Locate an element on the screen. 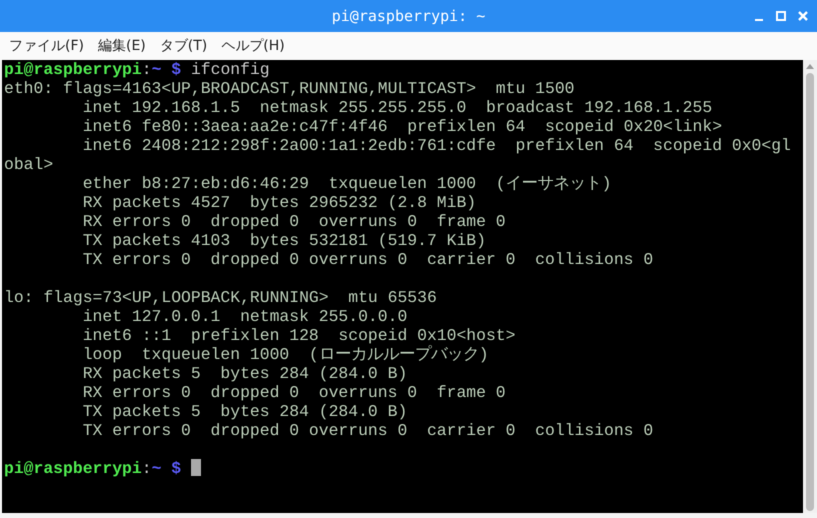  menu-item: ファイル(F) is located at coordinates (46, 46).